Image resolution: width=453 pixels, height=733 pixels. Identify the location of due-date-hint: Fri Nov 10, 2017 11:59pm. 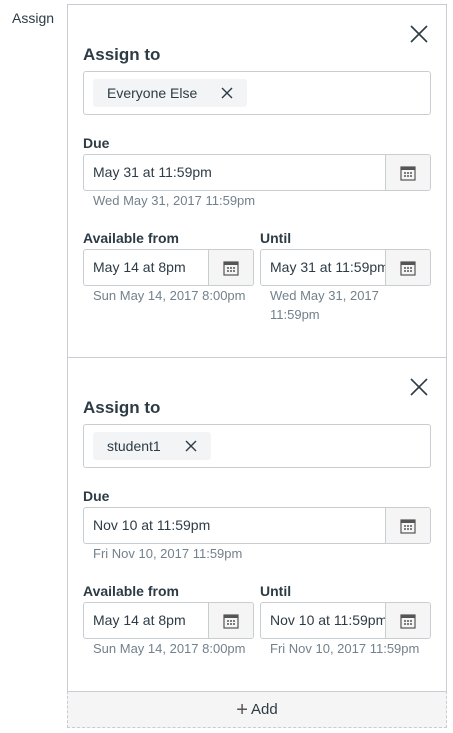
(168, 553).